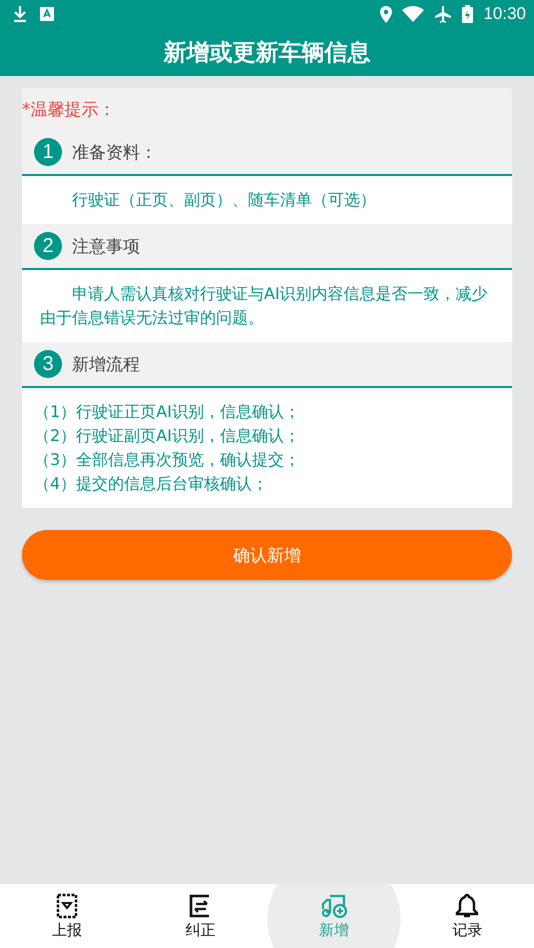 This screenshot has width=534, height=948. What do you see at coordinates (168, 460) in the screenshot?
I see `step-item: （3）全部信息再次预览，确认提交；` at bounding box center [168, 460].